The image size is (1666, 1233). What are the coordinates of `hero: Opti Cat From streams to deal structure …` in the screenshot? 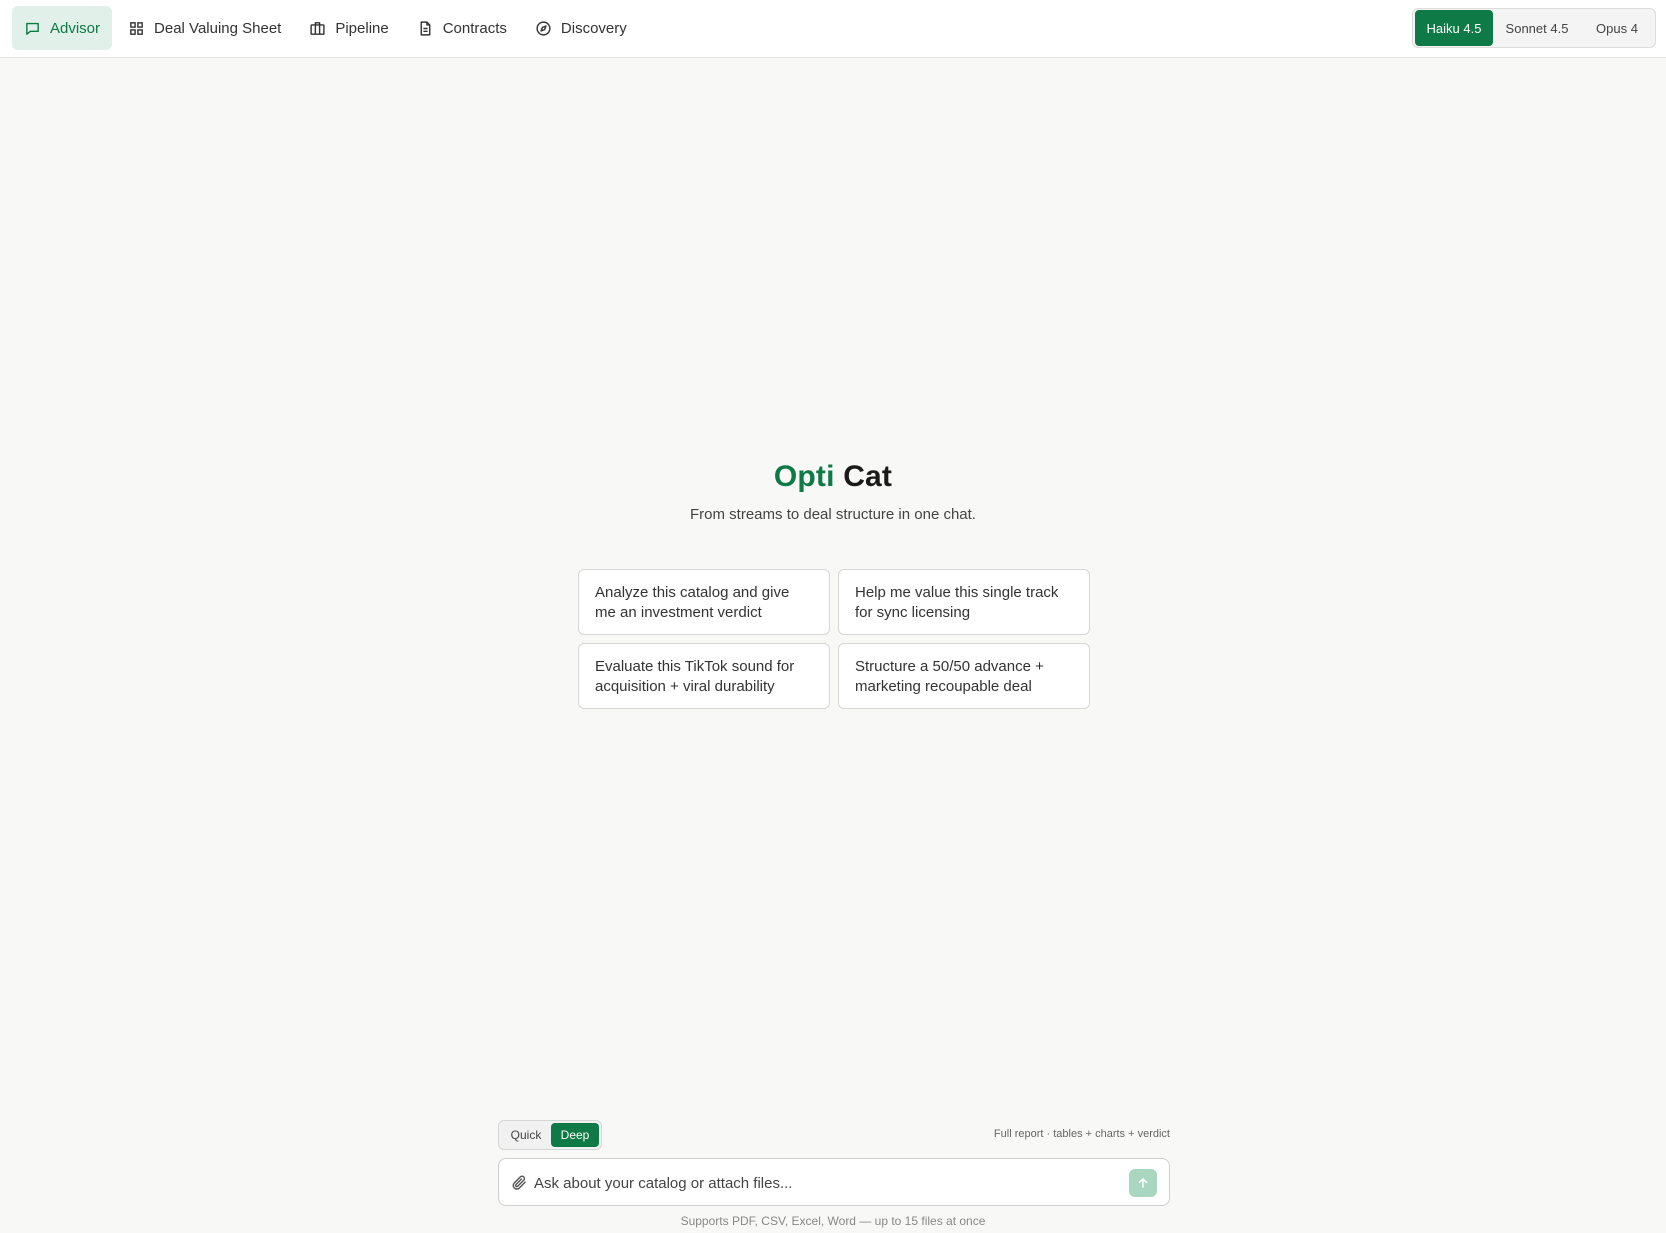 It's located at (833, 491).